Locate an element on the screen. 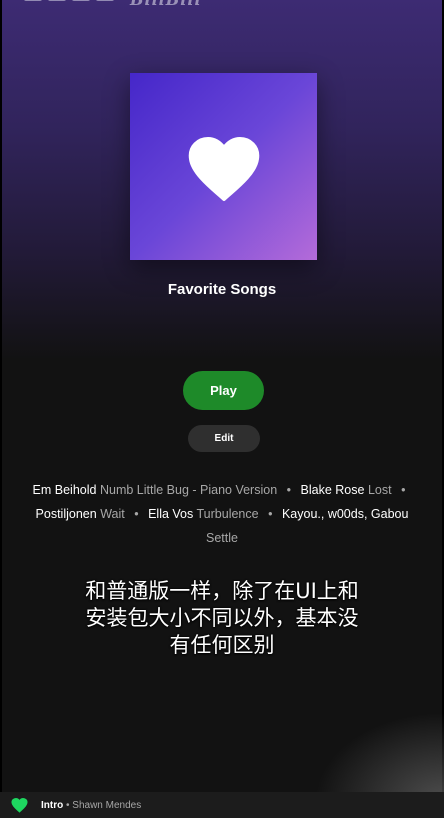 Image resolution: width=444 pixels, height=818 pixels. track-artist: Ella Vos is located at coordinates (171, 514).